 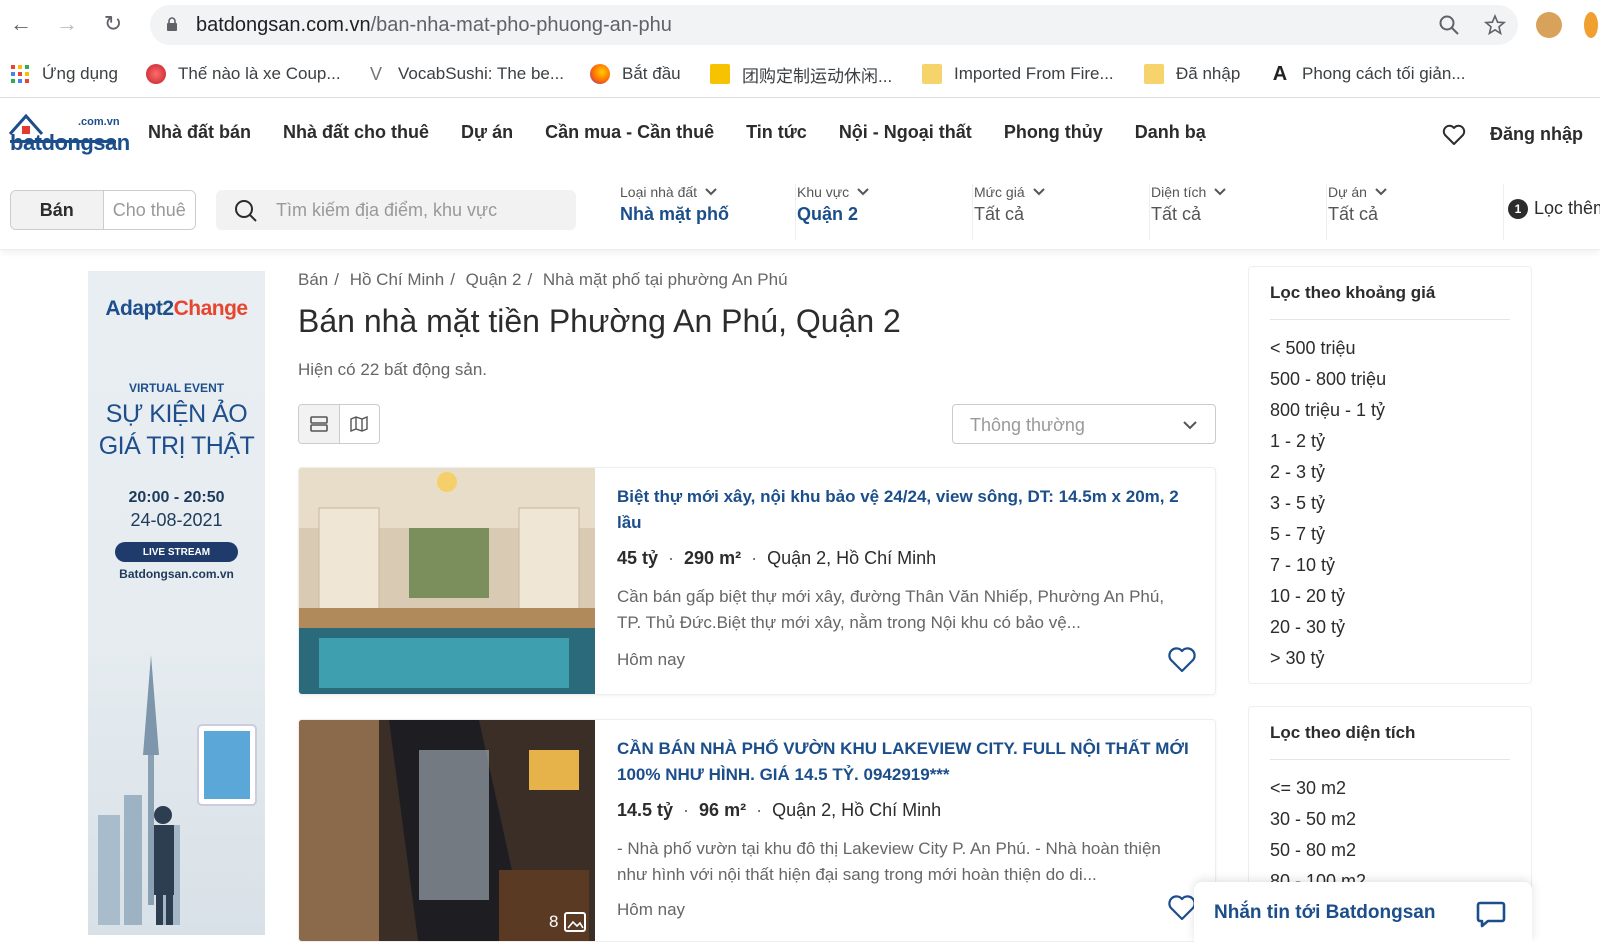 What do you see at coordinates (1549, 25) in the screenshot?
I see `cookie-extension-icon` at bounding box center [1549, 25].